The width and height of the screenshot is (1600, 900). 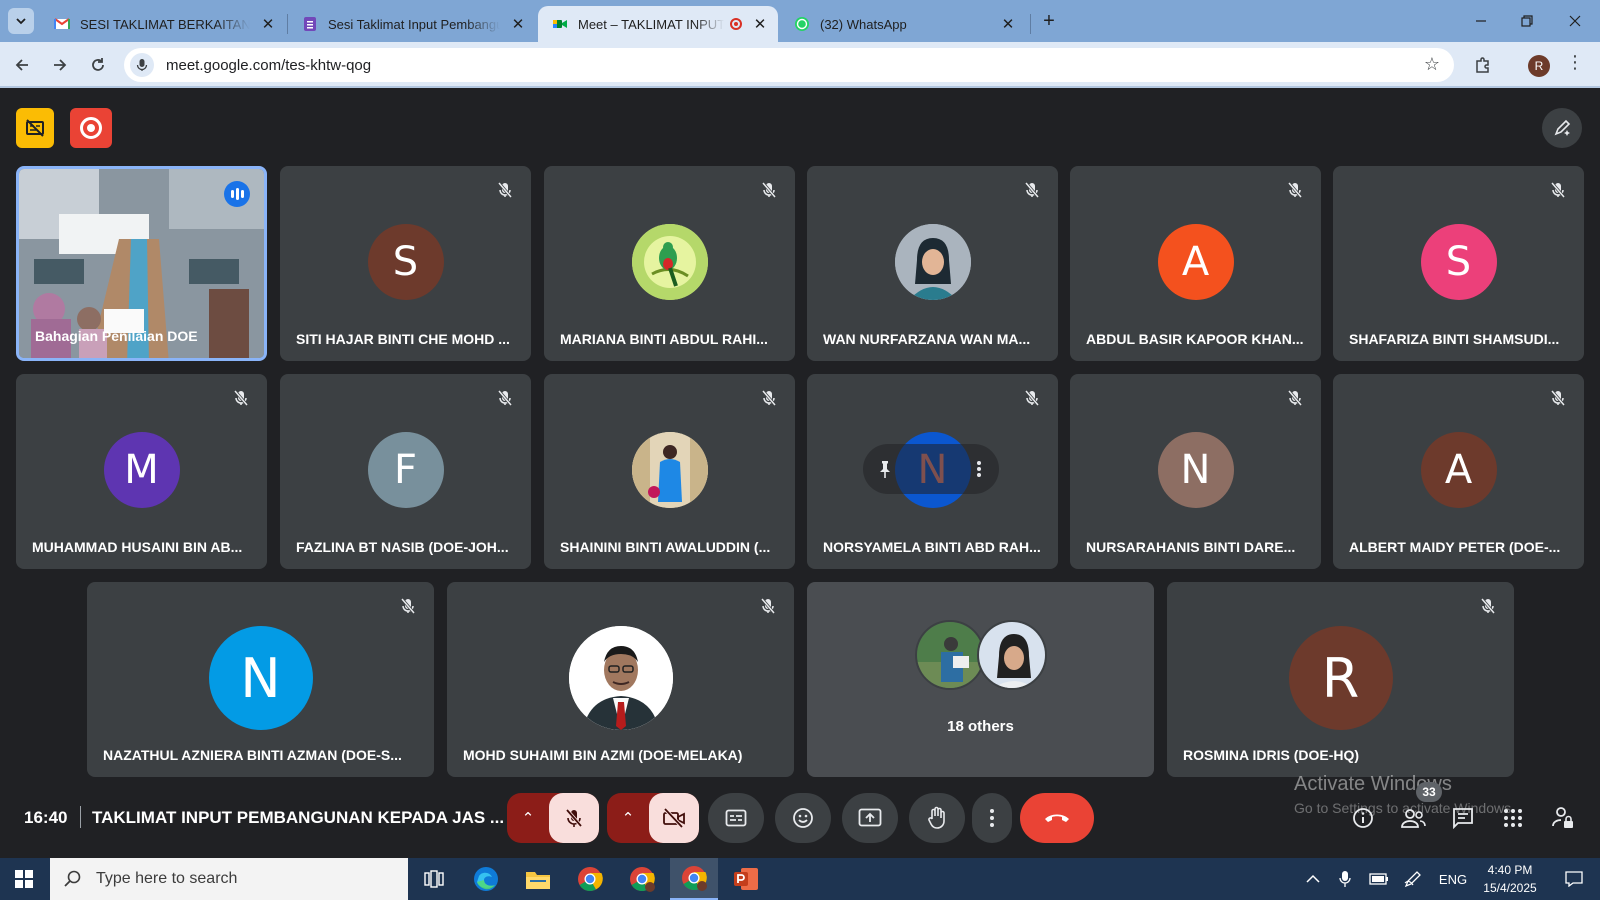 I want to click on more-vert-icon, so click(x=992, y=818).